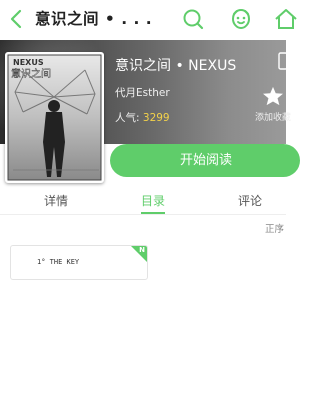 The image size is (320, 395). I want to click on book-author: 代月Esther, so click(142, 93).